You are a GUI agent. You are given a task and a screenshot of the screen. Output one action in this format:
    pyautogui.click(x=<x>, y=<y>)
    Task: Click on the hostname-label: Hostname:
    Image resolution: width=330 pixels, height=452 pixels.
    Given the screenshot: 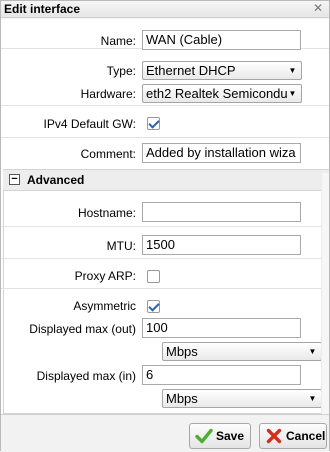 What is the action you would take?
    pyautogui.click(x=106, y=213)
    